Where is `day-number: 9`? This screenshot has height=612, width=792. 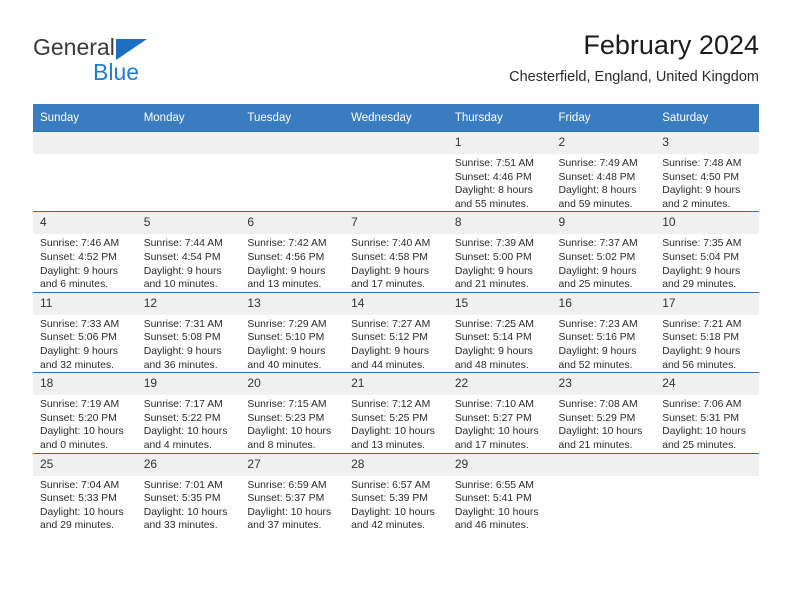 day-number: 9 is located at coordinates (603, 223).